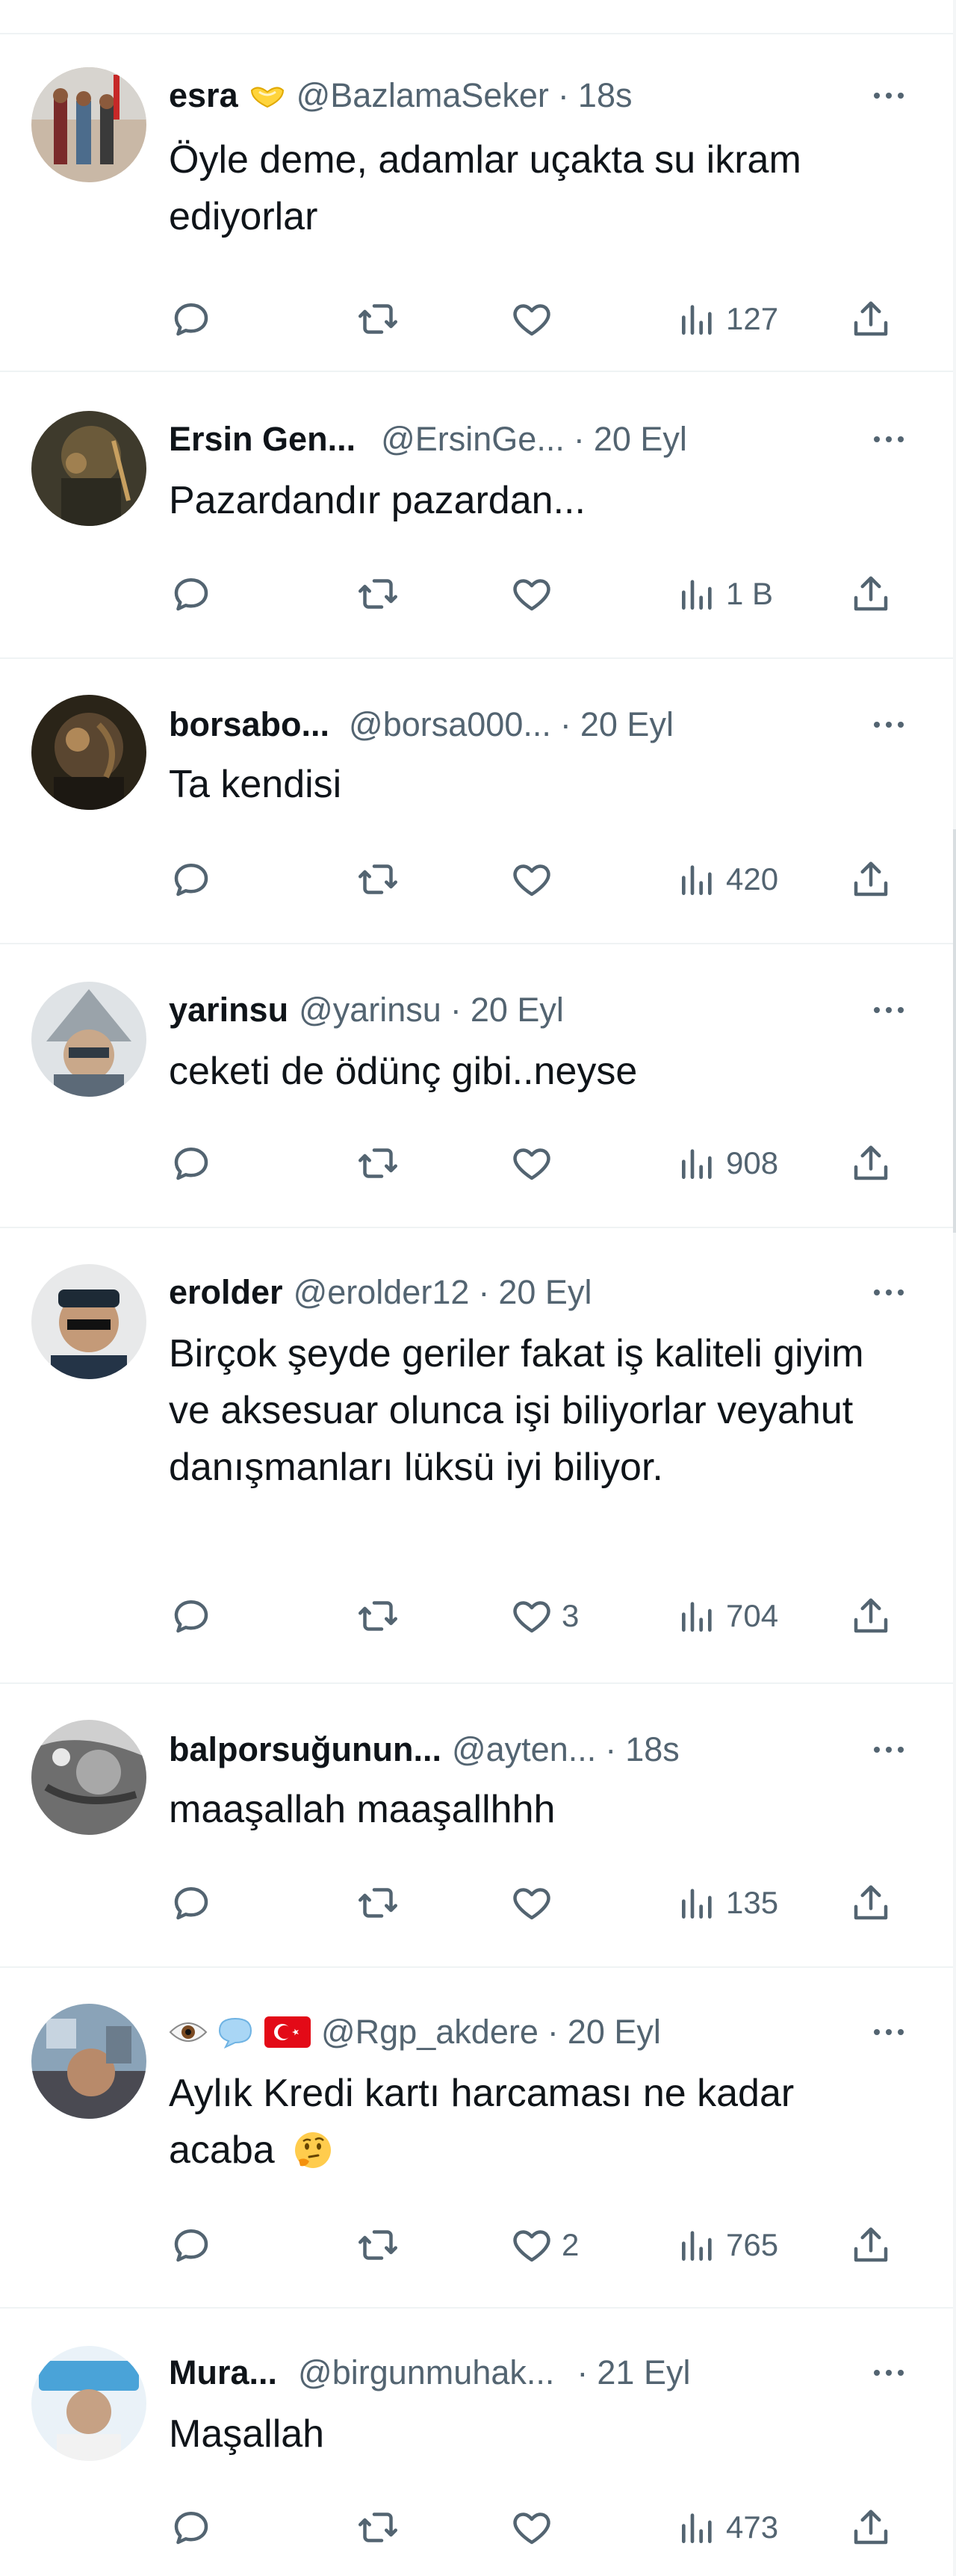 The width and height of the screenshot is (956, 2576). Describe the element at coordinates (226, 1292) in the screenshot. I see `display-name: erolder` at that location.